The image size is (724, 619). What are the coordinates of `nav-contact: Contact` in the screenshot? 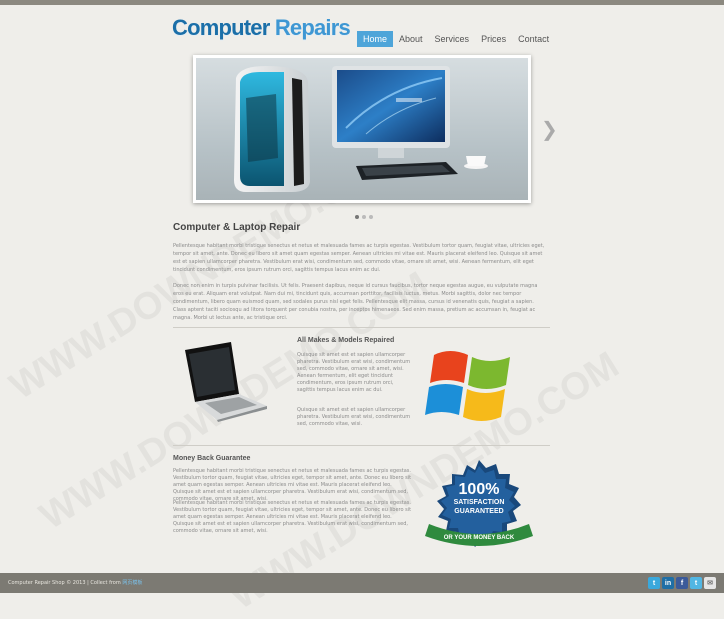 It's located at (533, 39).